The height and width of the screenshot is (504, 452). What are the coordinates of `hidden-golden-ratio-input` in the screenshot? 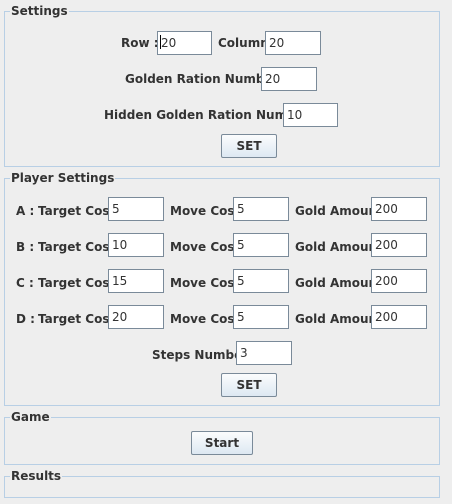 It's located at (310, 115).